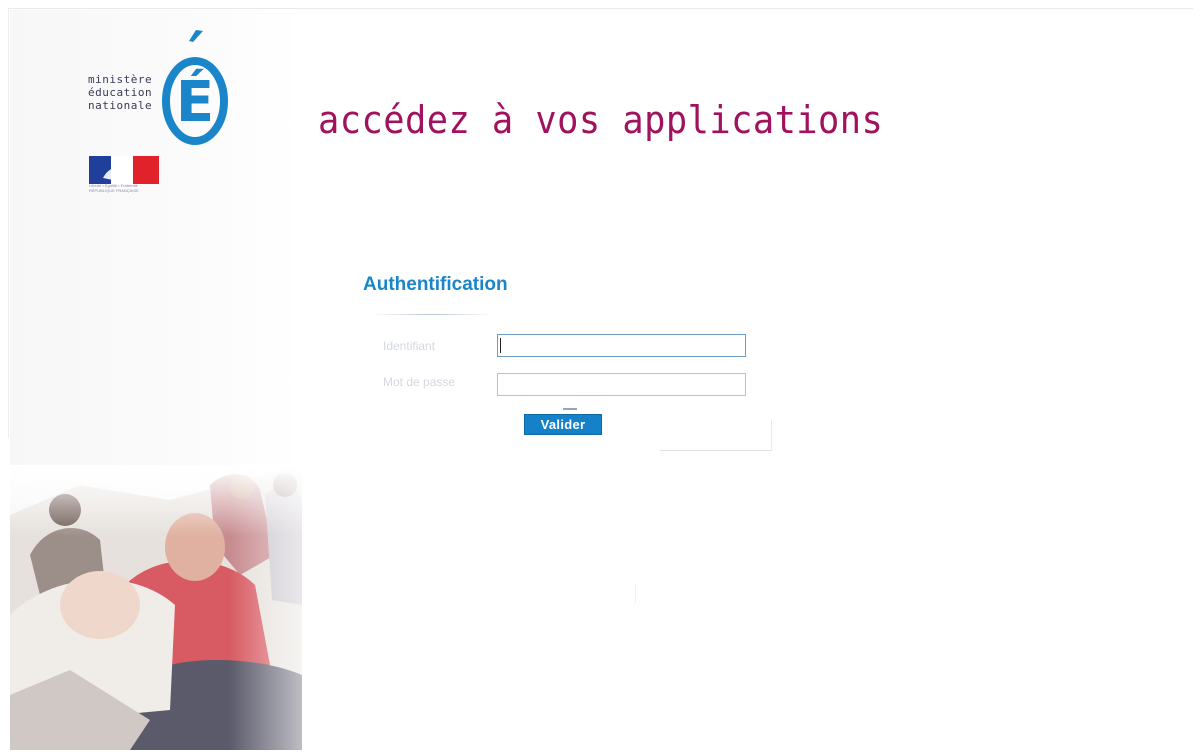  What do you see at coordinates (114, 190) in the screenshot?
I see `flag-caption-line-2: RÉPUBLIQUE FRANÇAISE` at bounding box center [114, 190].